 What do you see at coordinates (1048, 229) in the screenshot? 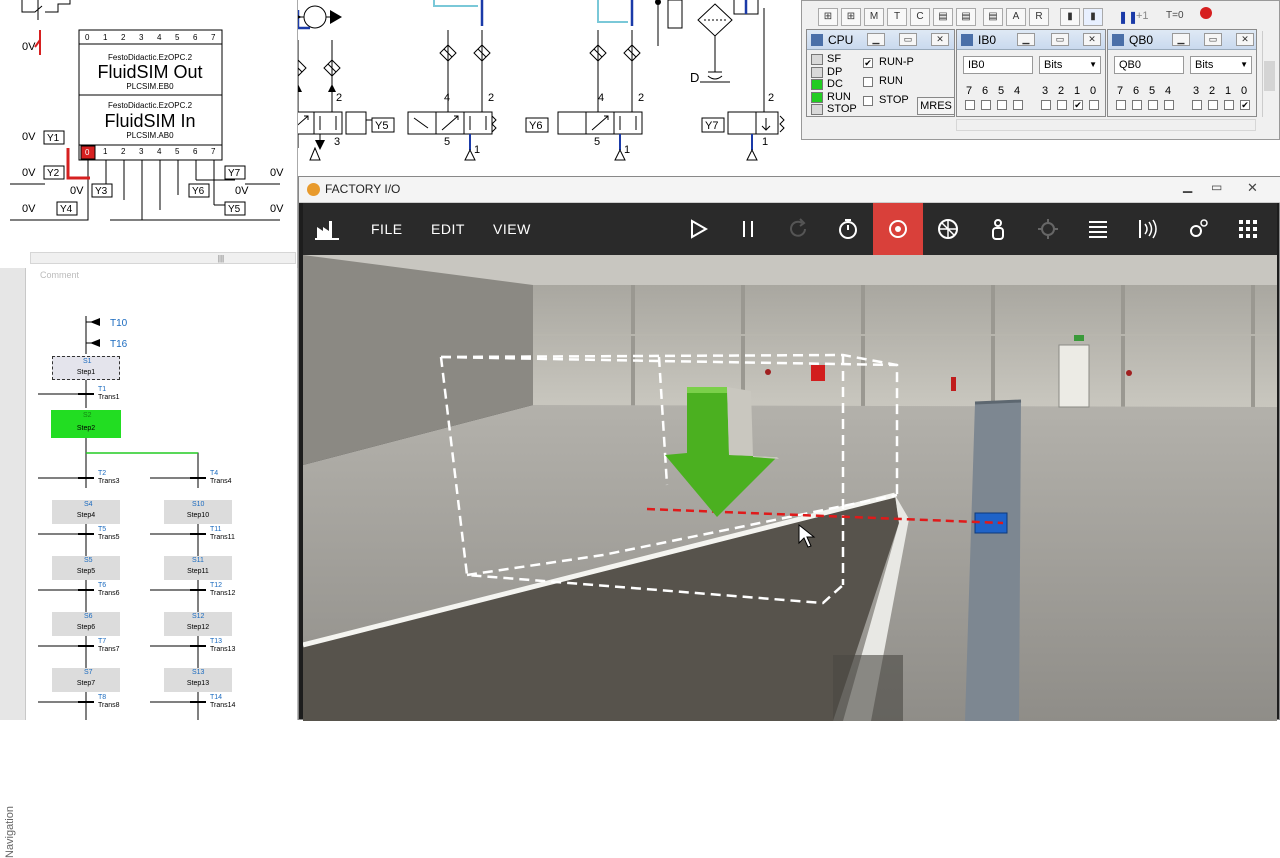
I see `pick-icon` at bounding box center [1048, 229].